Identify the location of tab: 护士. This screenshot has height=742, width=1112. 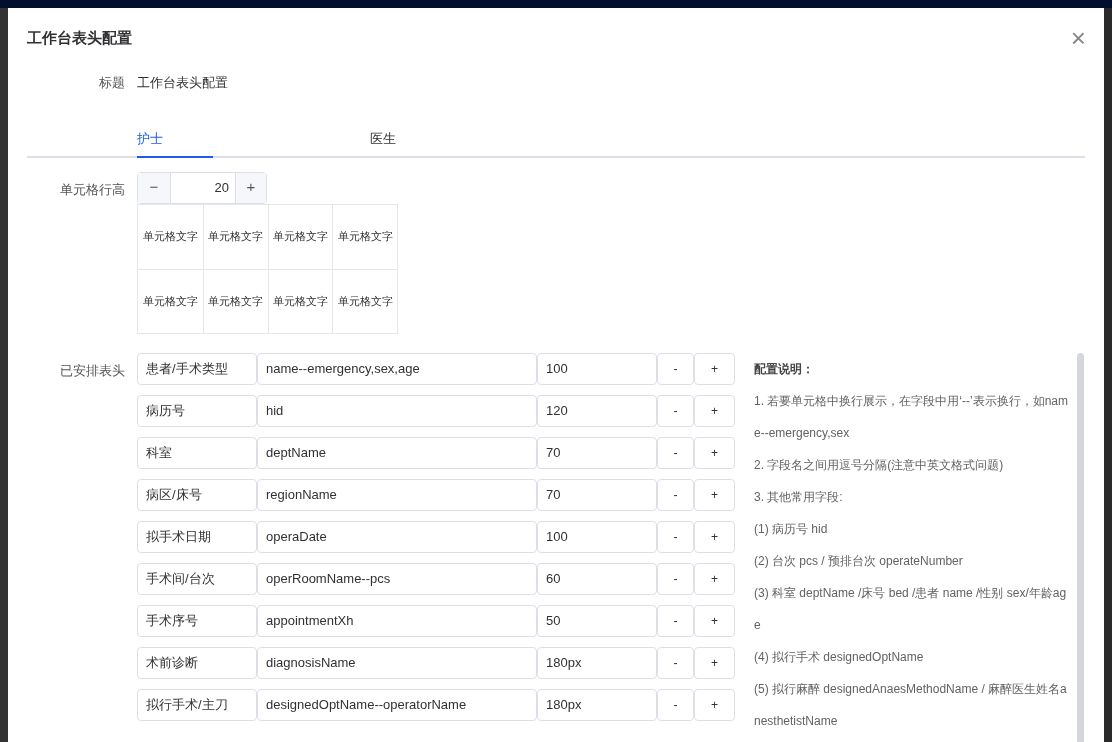
(253, 137).